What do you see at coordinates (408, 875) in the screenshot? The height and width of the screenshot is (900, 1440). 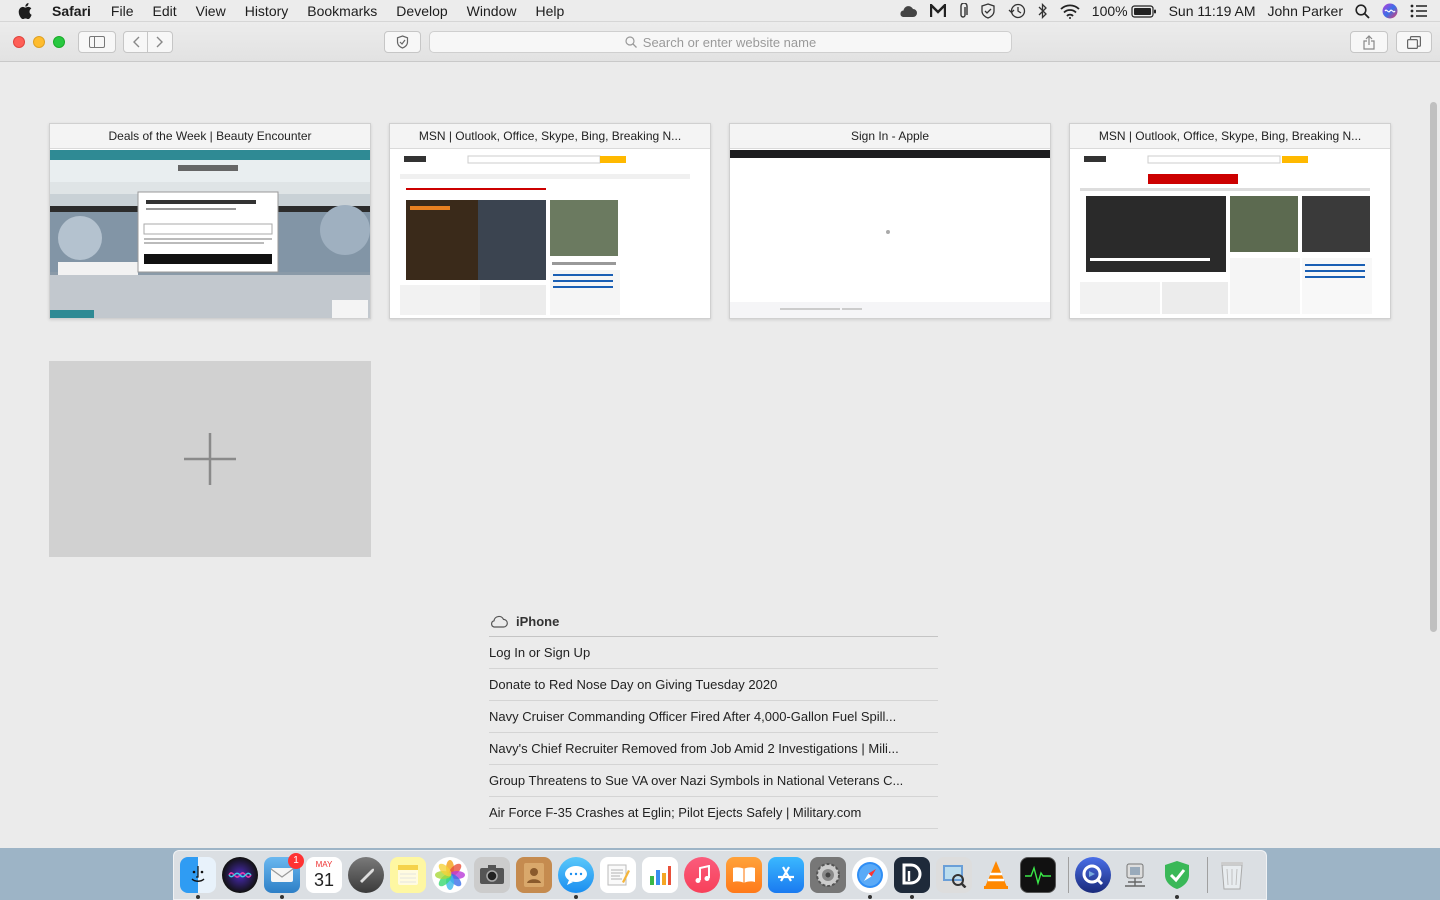 I see `notes-icon` at bounding box center [408, 875].